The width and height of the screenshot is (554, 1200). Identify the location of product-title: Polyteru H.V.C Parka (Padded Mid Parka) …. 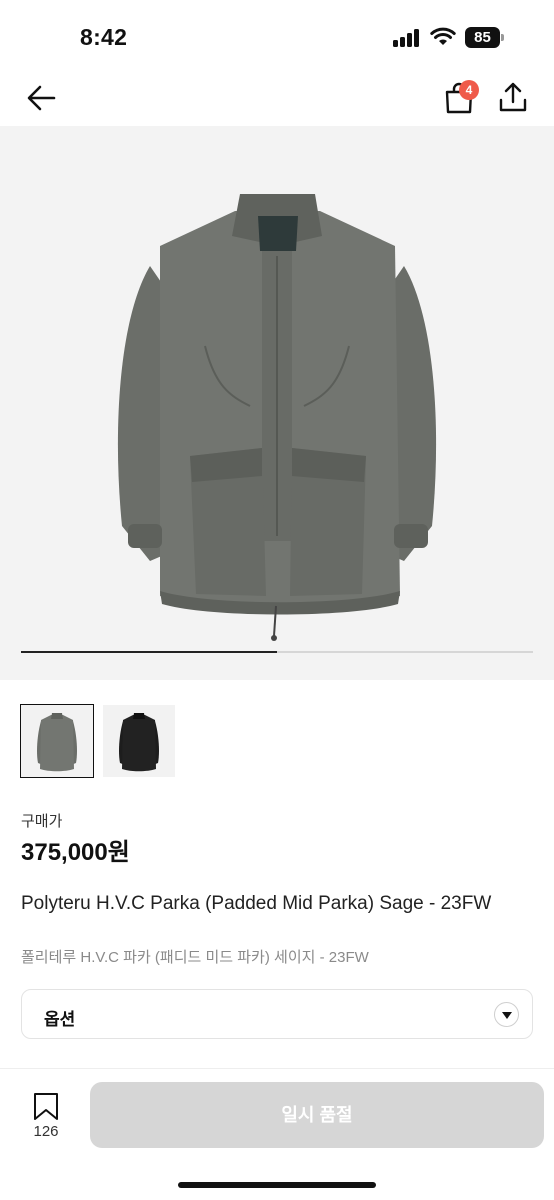
(256, 903).